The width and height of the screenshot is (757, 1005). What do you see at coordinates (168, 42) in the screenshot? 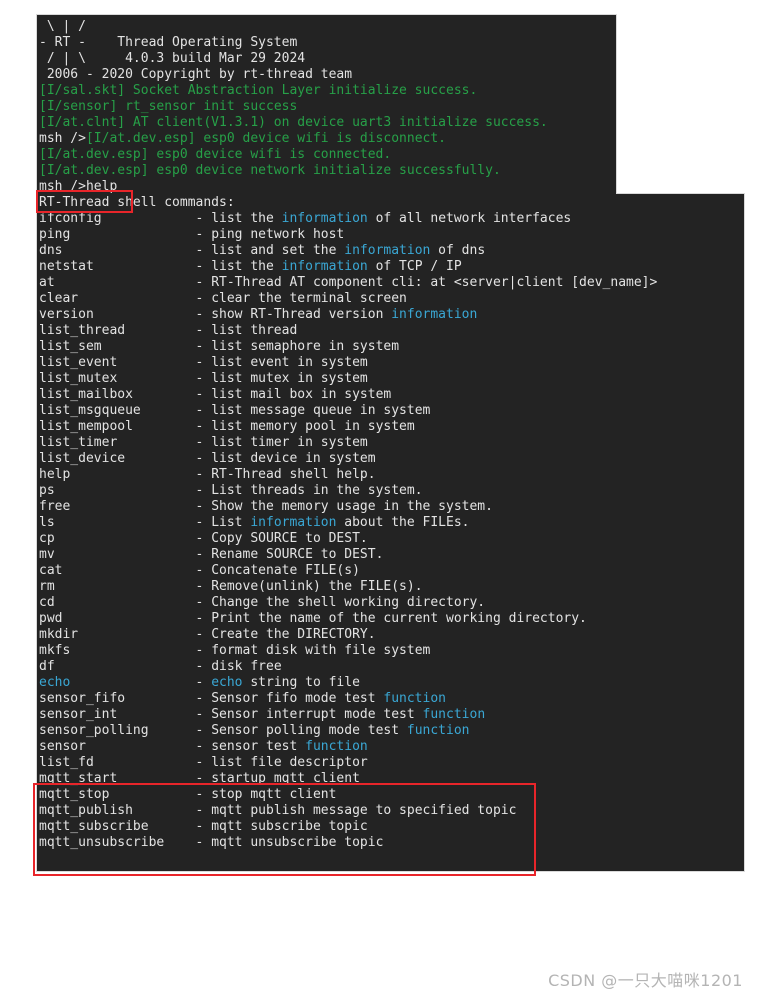
I see `banner-art: - RT - Thread Operating System` at bounding box center [168, 42].